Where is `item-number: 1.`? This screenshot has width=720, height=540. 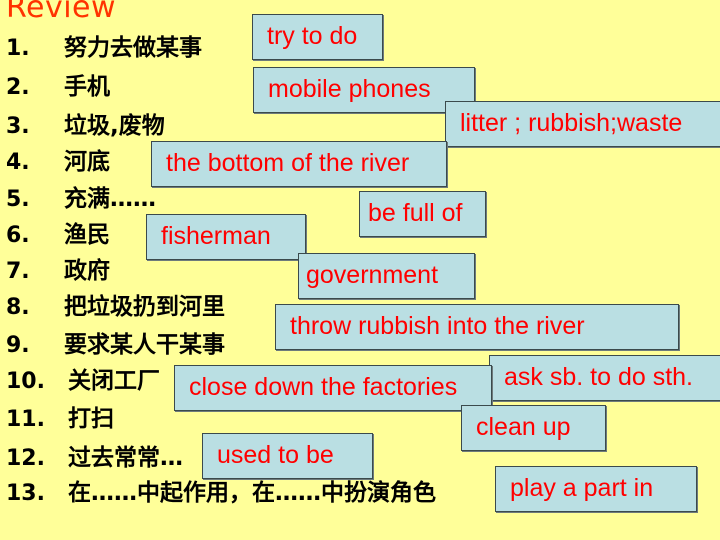
item-number: 1. is located at coordinates (18, 48).